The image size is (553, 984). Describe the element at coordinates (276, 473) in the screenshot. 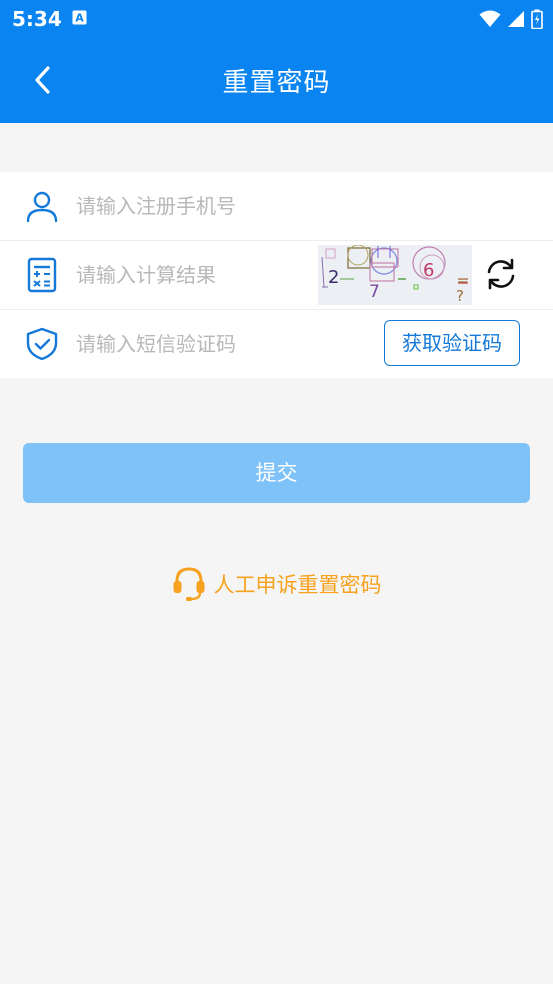

I see `submit-button: 提交` at that location.